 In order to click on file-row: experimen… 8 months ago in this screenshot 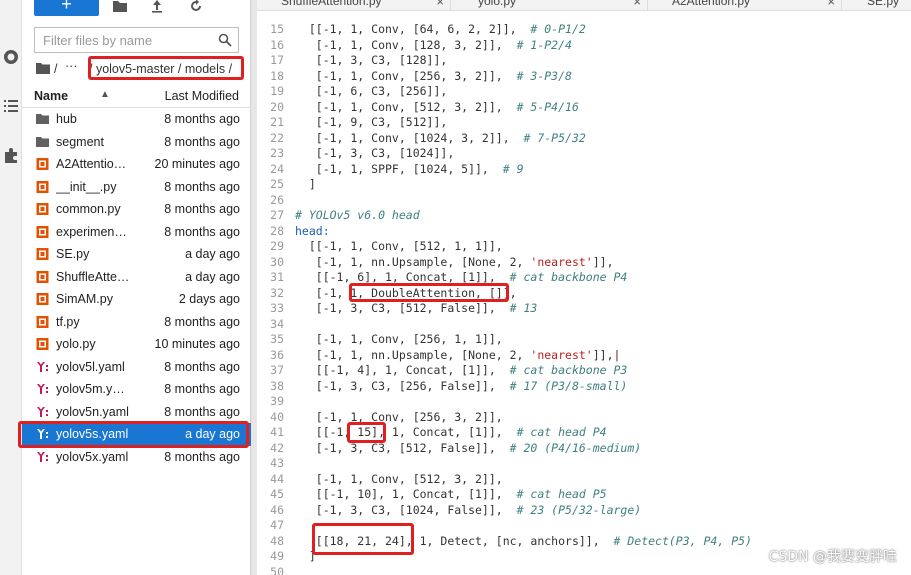, I will do `click(136, 232)`.